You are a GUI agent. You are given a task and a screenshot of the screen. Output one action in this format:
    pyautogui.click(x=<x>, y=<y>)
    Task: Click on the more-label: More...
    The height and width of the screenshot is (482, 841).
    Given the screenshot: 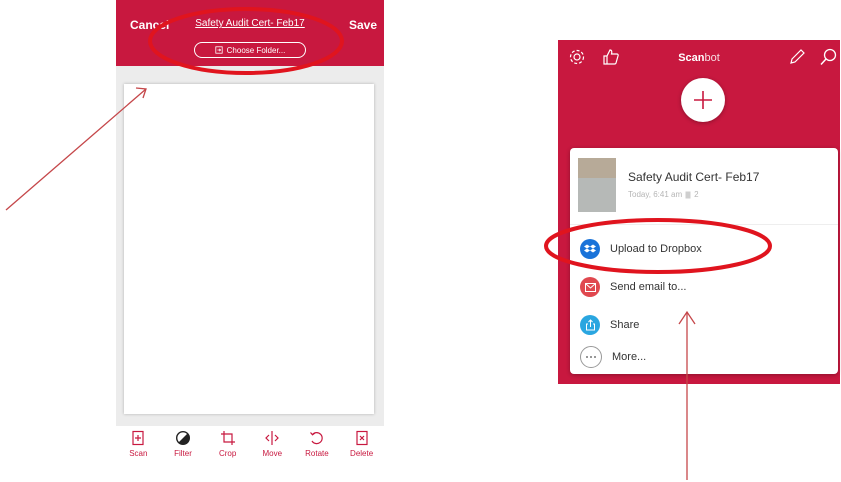 What is the action you would take?
    pyautogui.click(x=629, y=357)
    